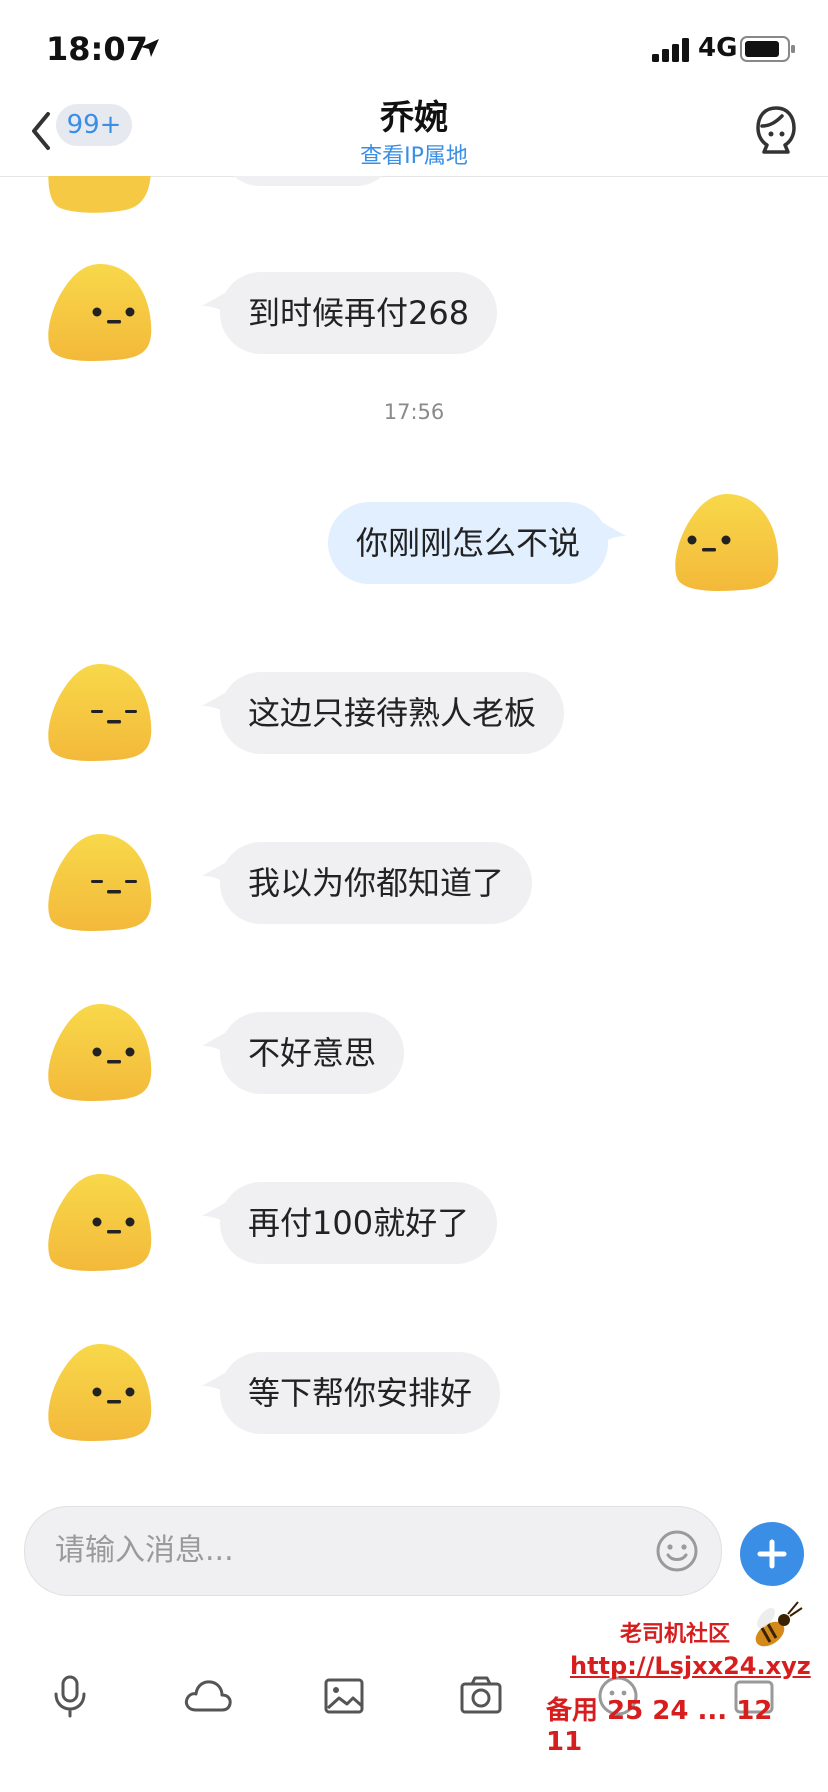  I want to click on message-bubble: 我以为你都知道了, so click(376, 883).